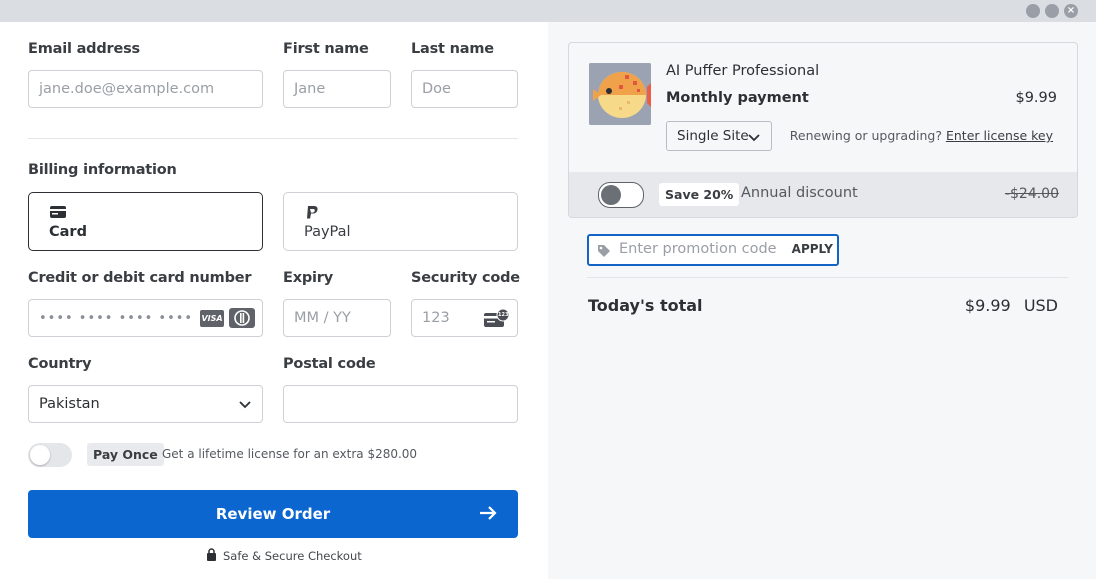 This screenshot has width=1096, height=579. I want to click on security-code-field: 123 123, so click(464, 318).